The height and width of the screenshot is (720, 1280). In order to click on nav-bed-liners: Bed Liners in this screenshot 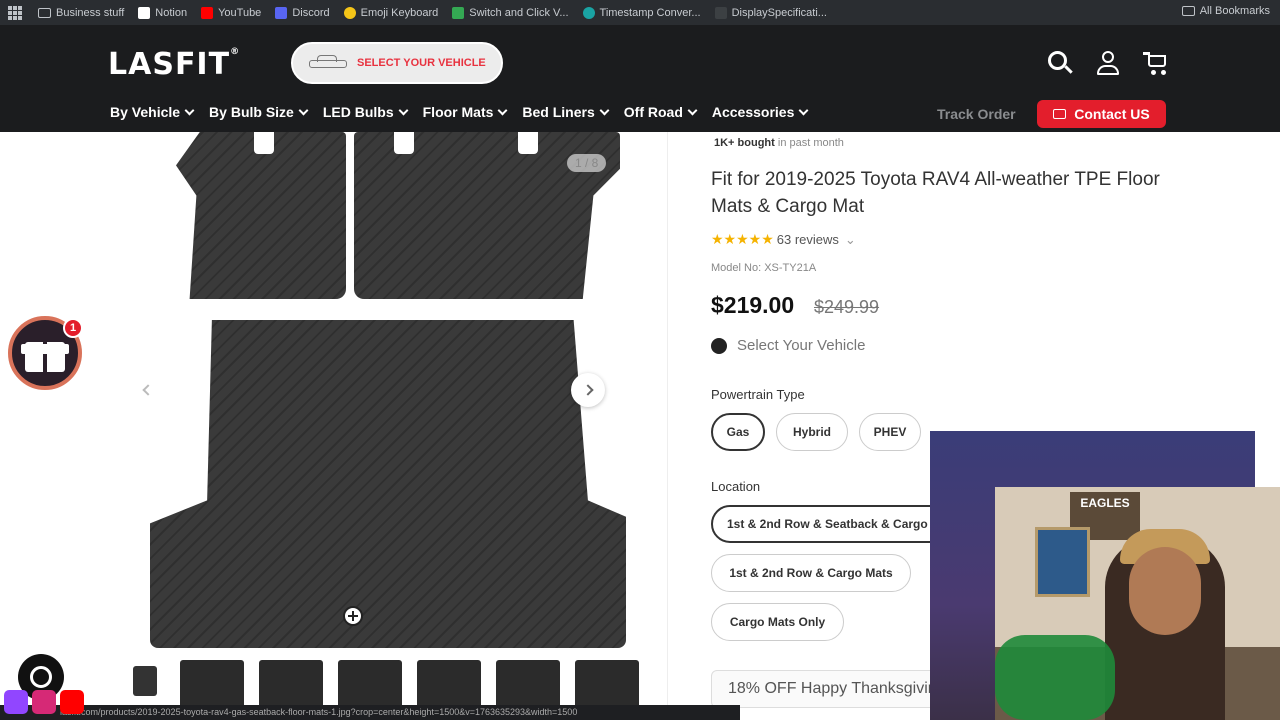, I will do `click(566, 112)`.